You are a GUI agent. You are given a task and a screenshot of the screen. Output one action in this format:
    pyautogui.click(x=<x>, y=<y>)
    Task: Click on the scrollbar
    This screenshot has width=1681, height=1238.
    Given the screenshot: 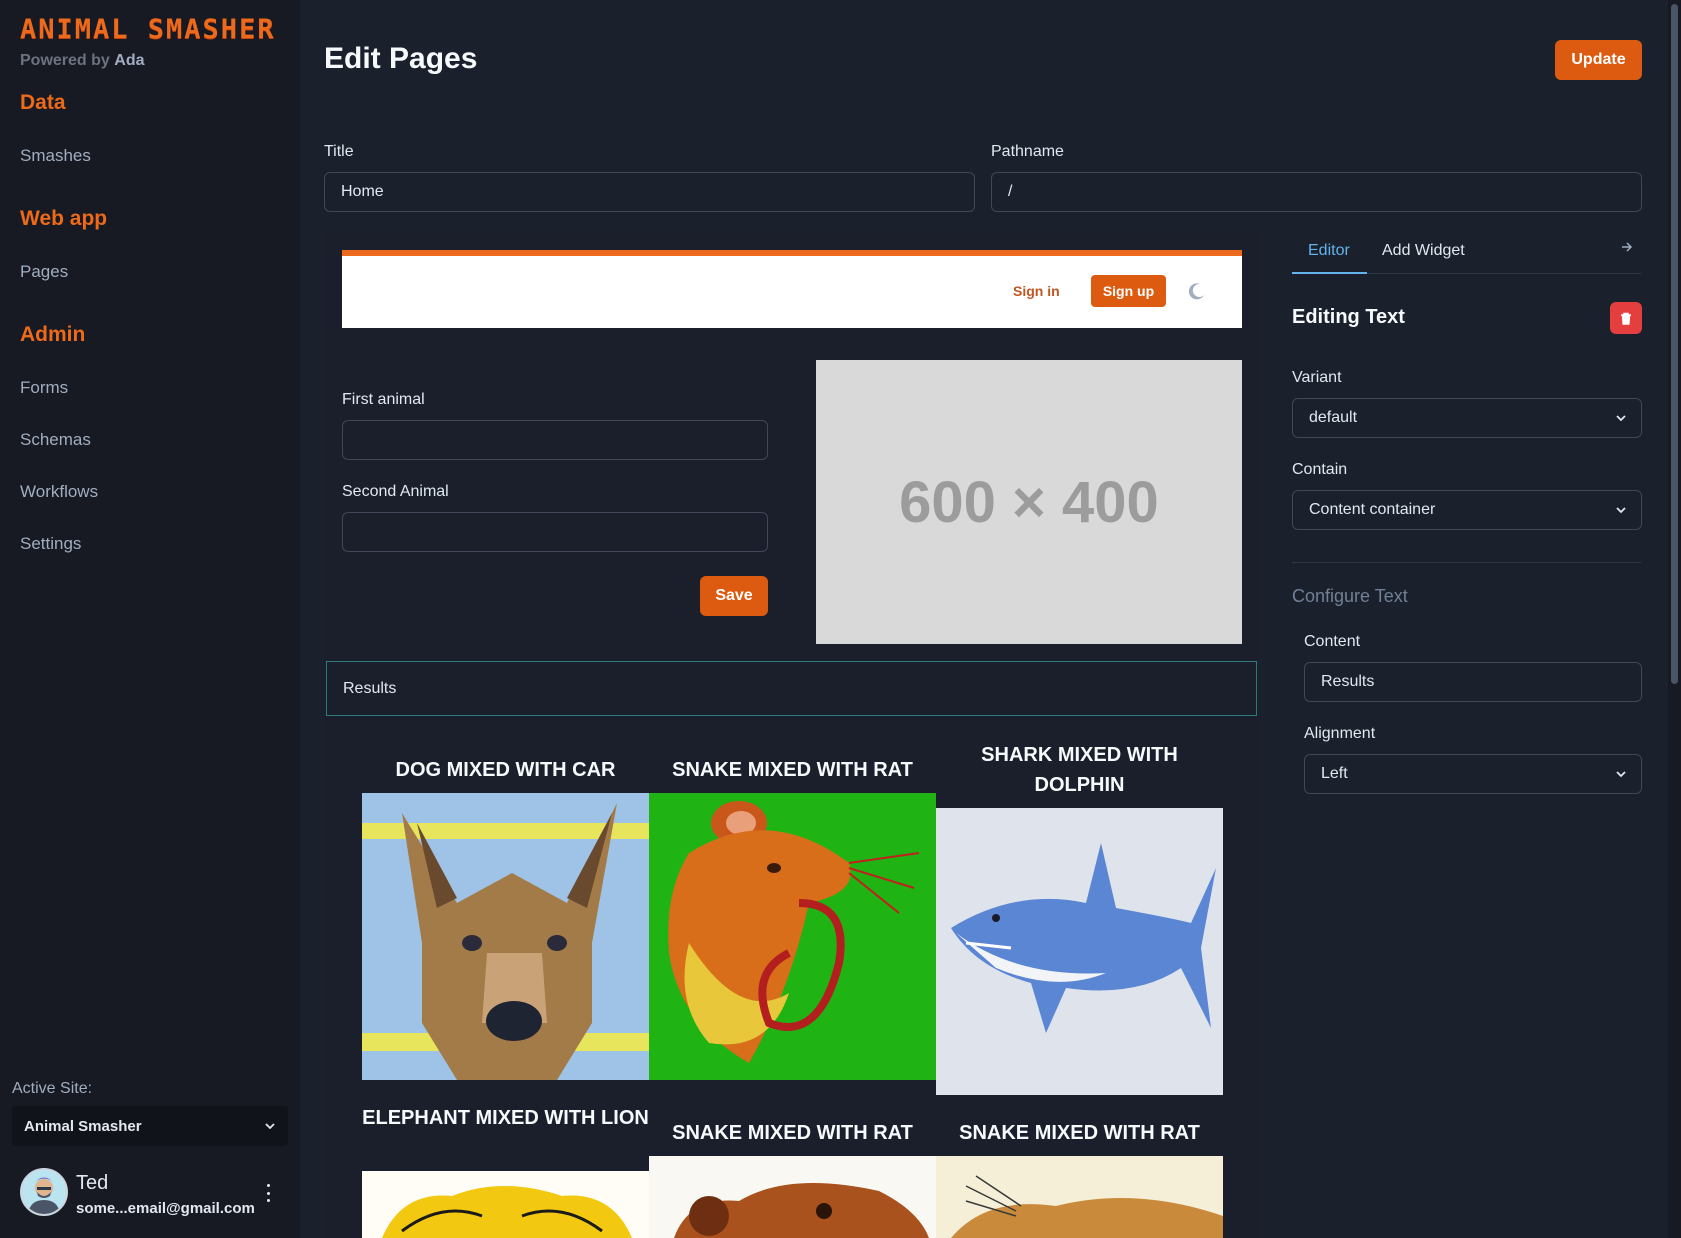 What is the action you would take?
    pyautogui.click(x=1674, y=619)
    